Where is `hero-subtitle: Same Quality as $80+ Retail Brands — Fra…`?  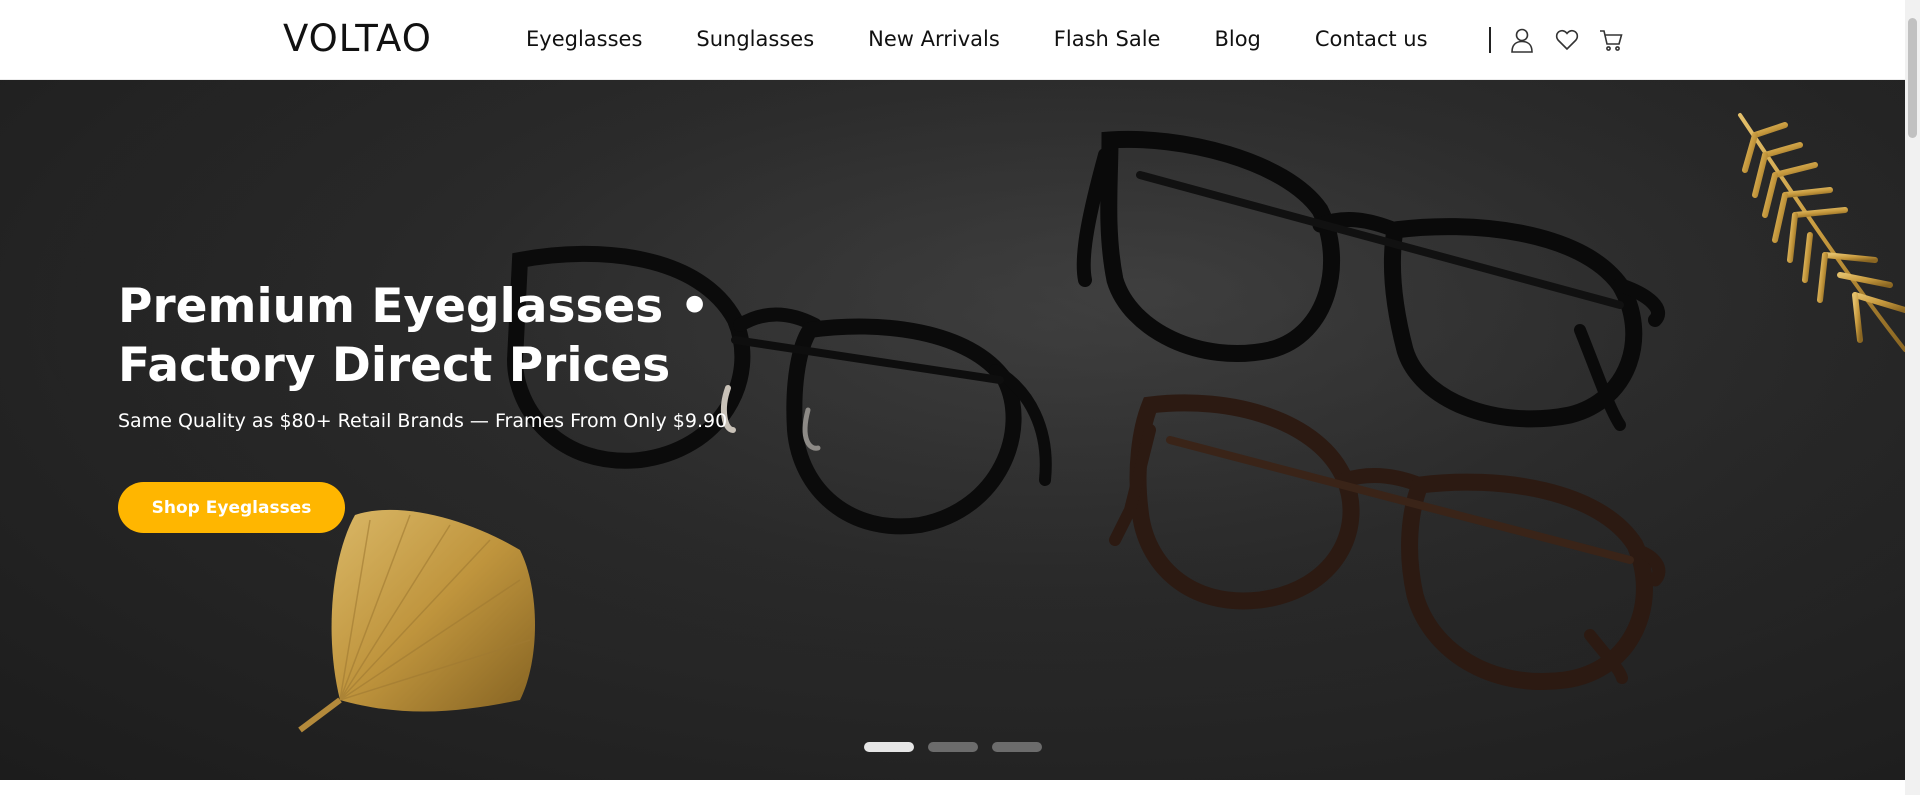 hero-subtitle: Same Quality as $80+ Retail Brands — Fra… is located at coordinates (423, 421).